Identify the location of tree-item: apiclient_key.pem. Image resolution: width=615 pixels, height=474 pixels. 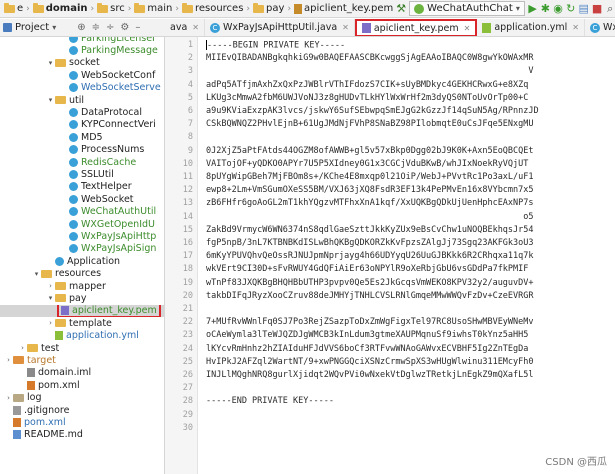
(82, 310).